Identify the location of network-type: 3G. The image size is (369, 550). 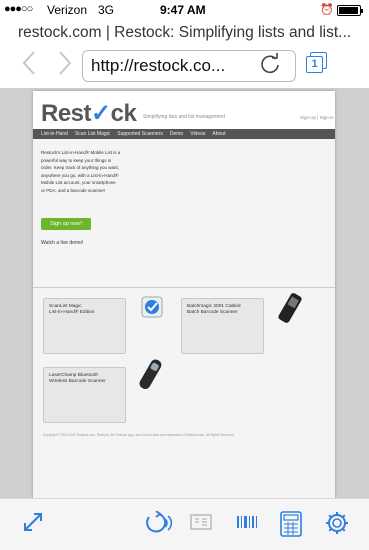
(106, 10).